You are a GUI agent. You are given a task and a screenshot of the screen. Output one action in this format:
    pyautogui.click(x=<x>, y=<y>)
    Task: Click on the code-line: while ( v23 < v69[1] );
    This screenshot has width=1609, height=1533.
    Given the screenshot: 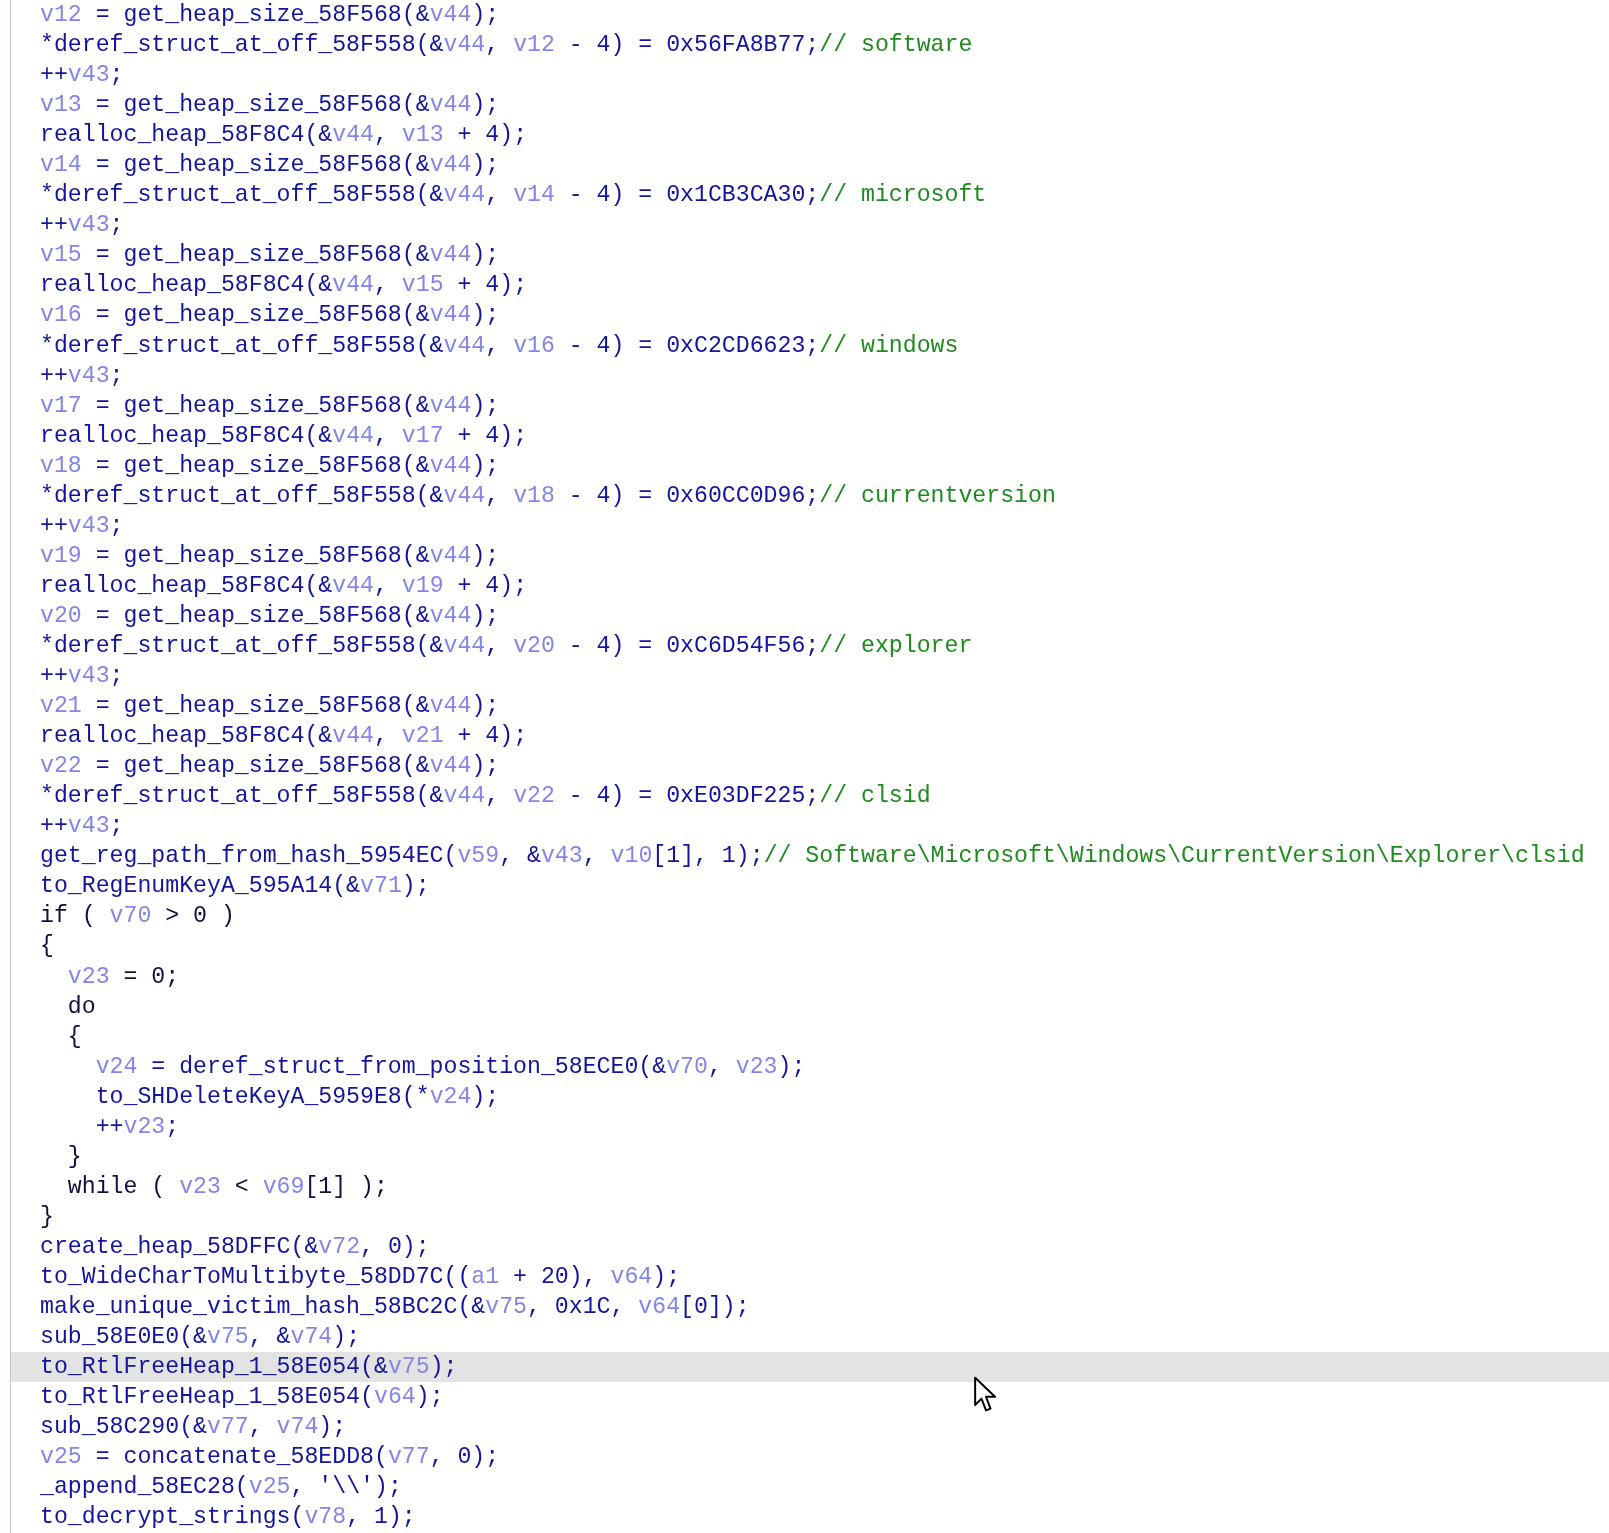 What is the action you would take?
    pyautogui.click(x=810, y=1186)
    